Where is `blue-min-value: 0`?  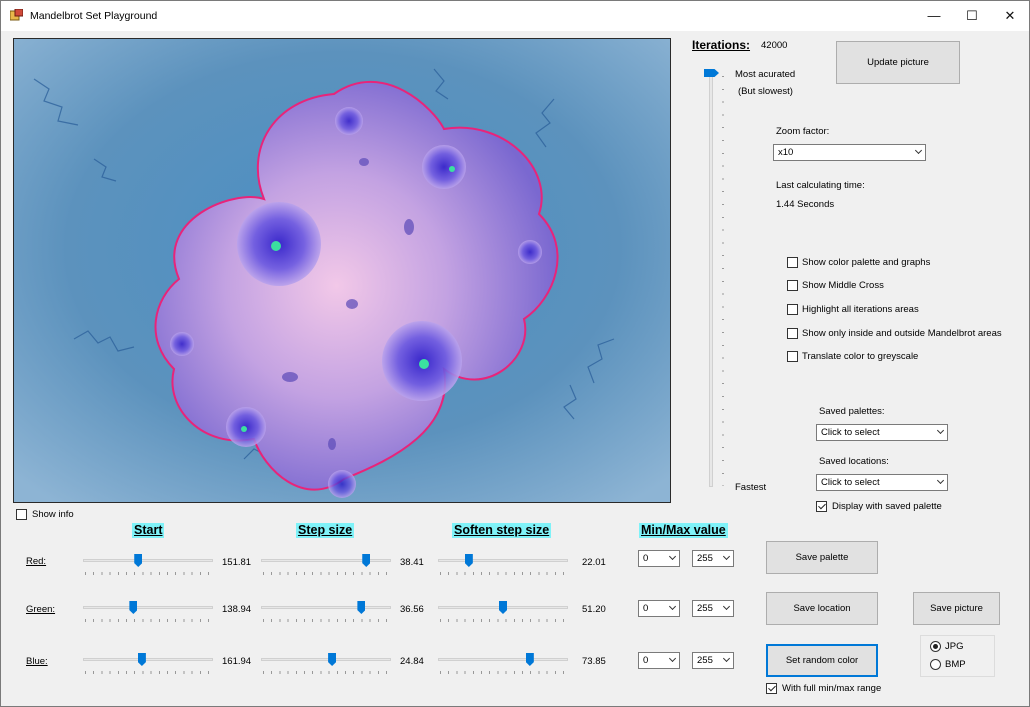 blue-min-value: 0 is located at coordinates (646, 660).